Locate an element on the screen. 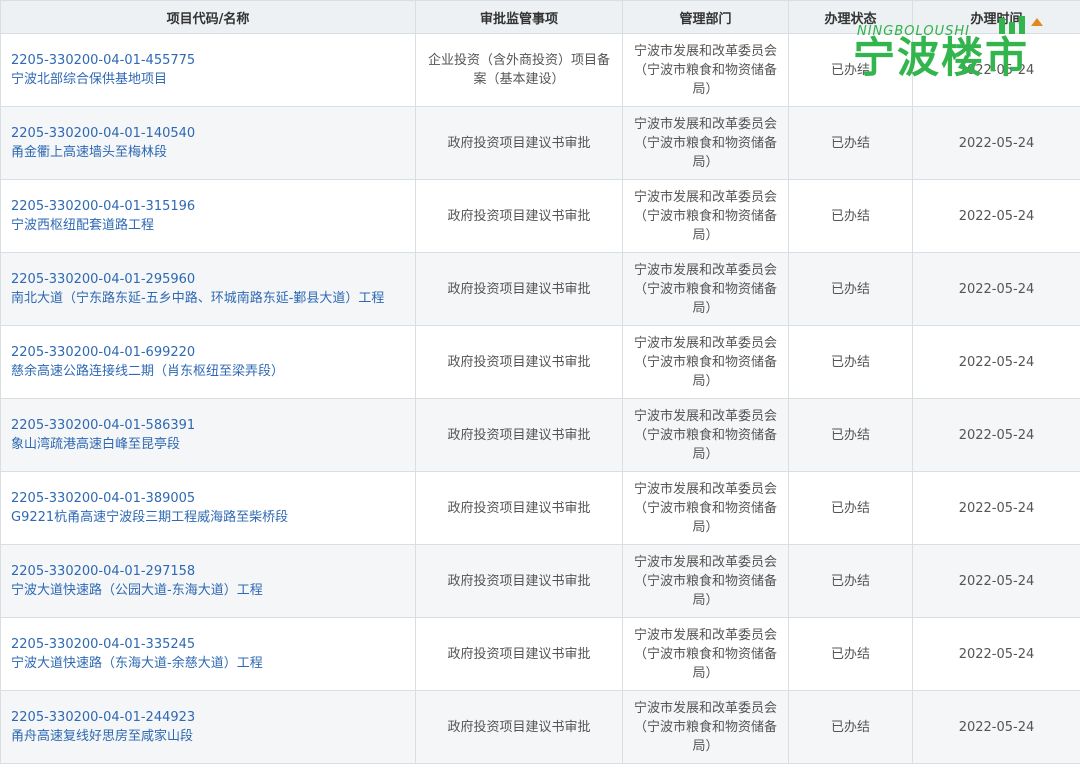 The width and height of the screenshot is (1080, 768). project-name-link: 宁波大道快速路（东海大道-余慈大道）工程 is located at coordinates (209, 663).